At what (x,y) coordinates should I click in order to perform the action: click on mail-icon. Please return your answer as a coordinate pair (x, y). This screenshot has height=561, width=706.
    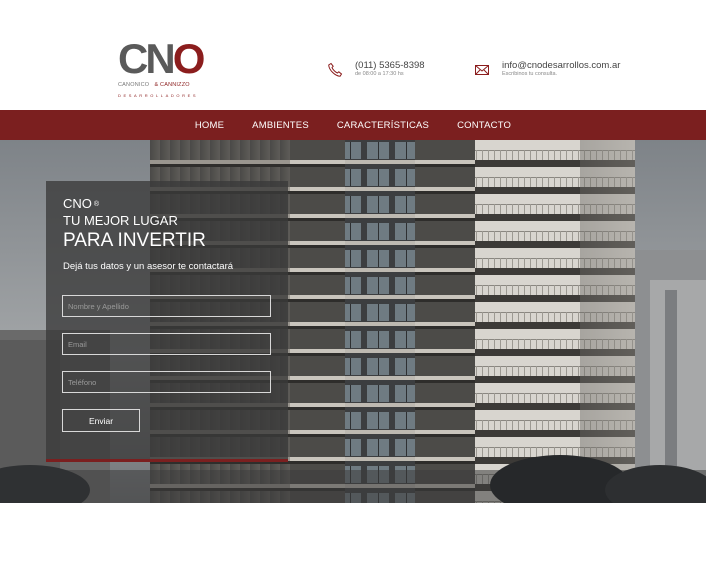
    Looking at the image, I should click on (482, 70).